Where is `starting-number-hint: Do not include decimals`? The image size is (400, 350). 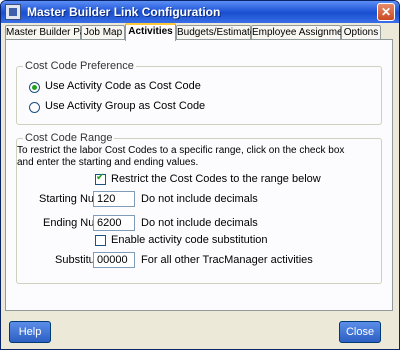 starting-number-hint: Do not include decimals is located at coordinates (199, 199).